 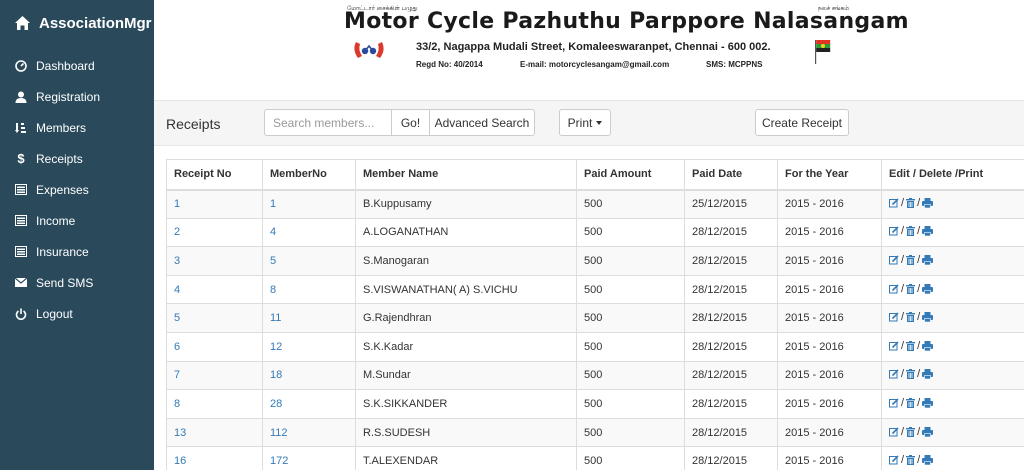 What do you see at coordinates (276, 375) in the screenshot?
I see `member-no-link: 18` at bounding box center [276, 375].